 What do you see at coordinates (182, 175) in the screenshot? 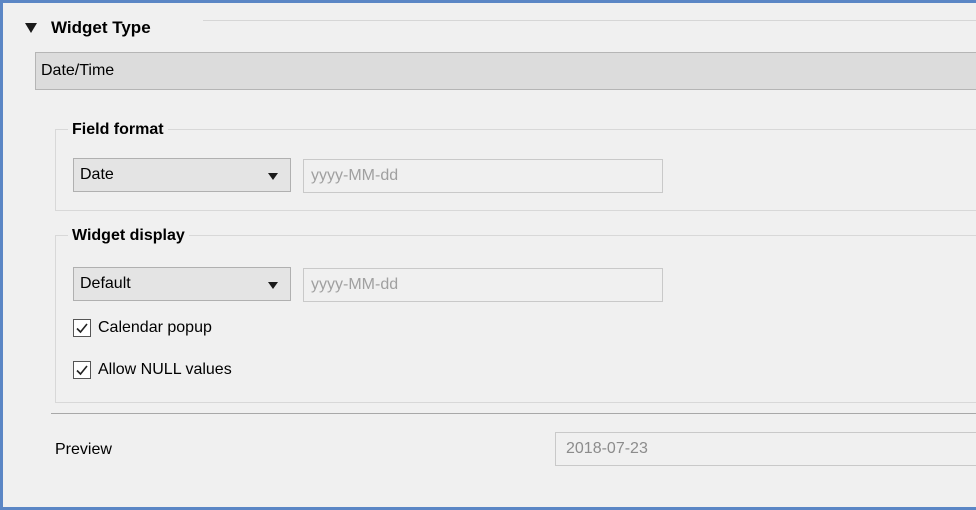
I see `field-format-combo: Date` at bounding box center [182, 175].